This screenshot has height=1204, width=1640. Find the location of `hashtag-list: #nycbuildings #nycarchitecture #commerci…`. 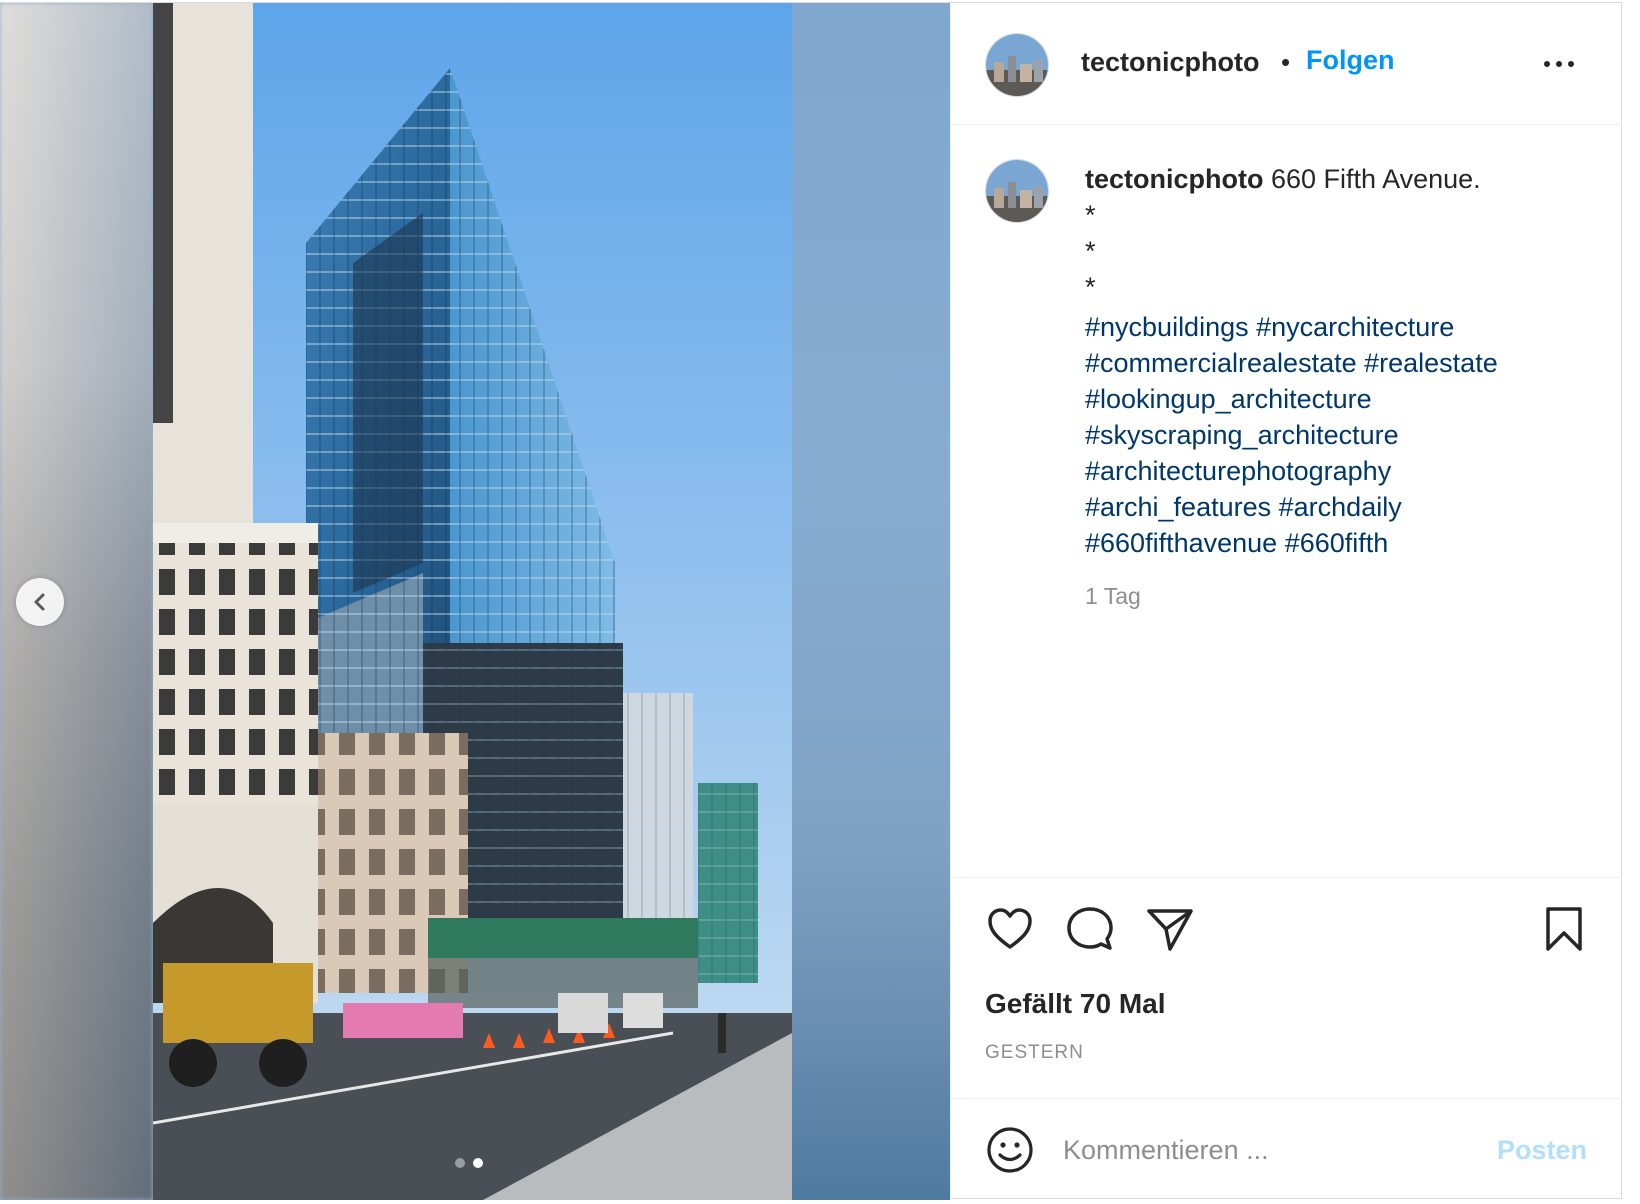

hashtag-list: #nycbuildings #nycarchitecture #commerci… is located at coordinates (1340, 435).